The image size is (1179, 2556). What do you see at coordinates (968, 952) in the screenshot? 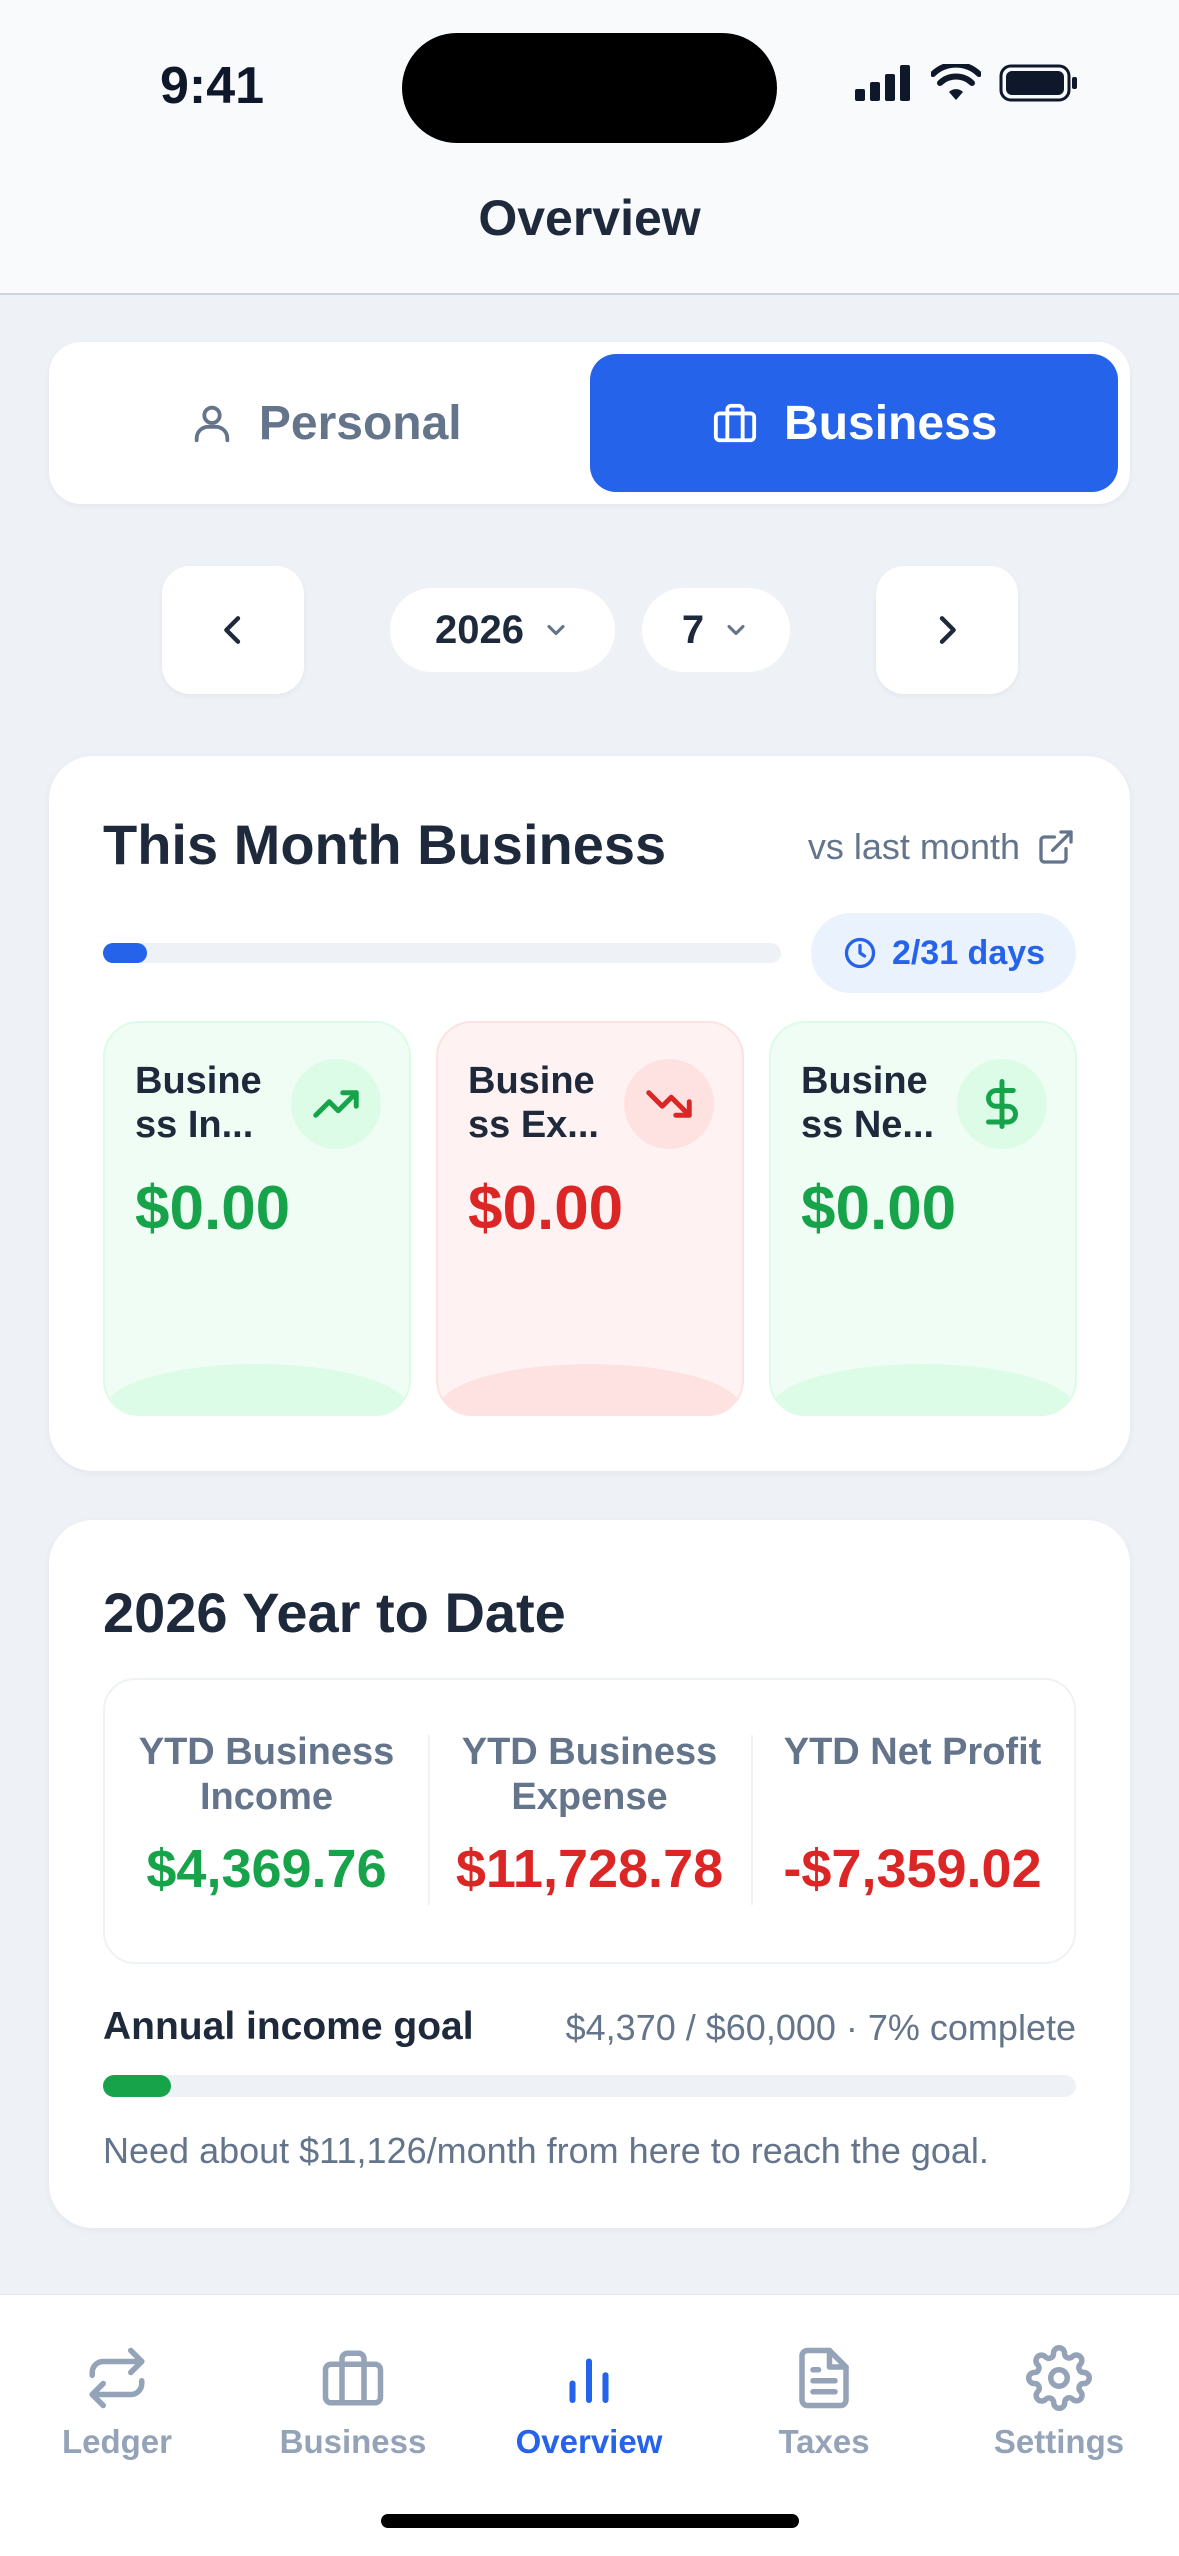
I see `days-badge-label: 2/31 days` at bounding box center [968, 952].